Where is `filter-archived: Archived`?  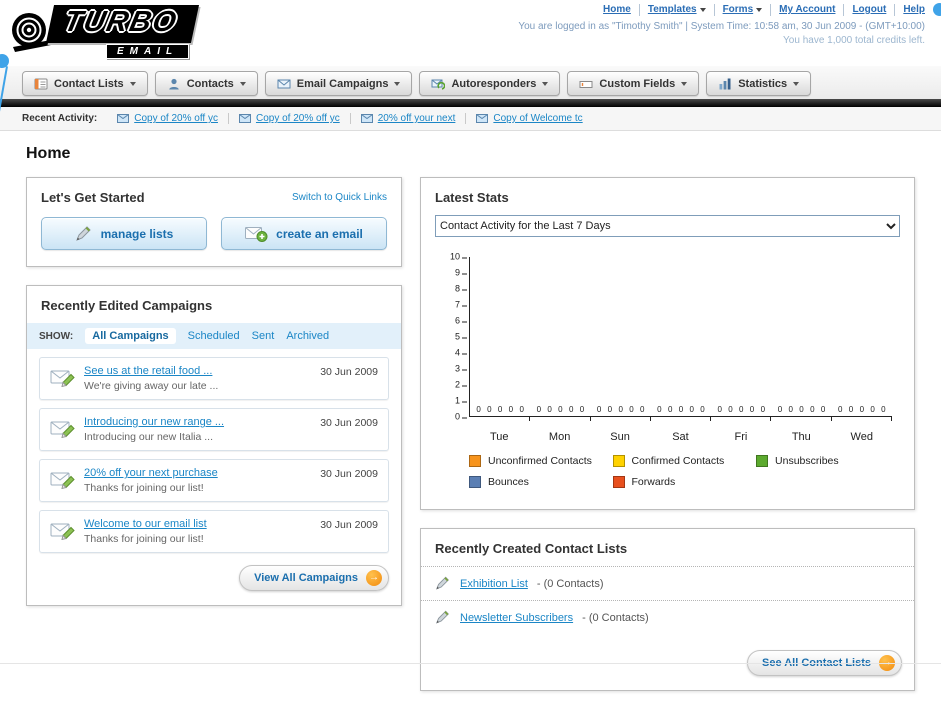 filter-archived: Archived is located at coordinates (307, 336).